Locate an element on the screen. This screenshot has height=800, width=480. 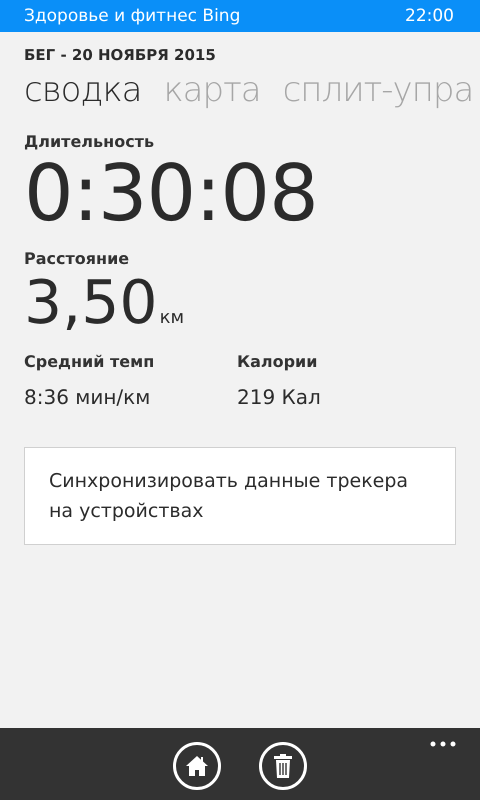
distance-label: Расстояние is located at coordinates (77, 258).